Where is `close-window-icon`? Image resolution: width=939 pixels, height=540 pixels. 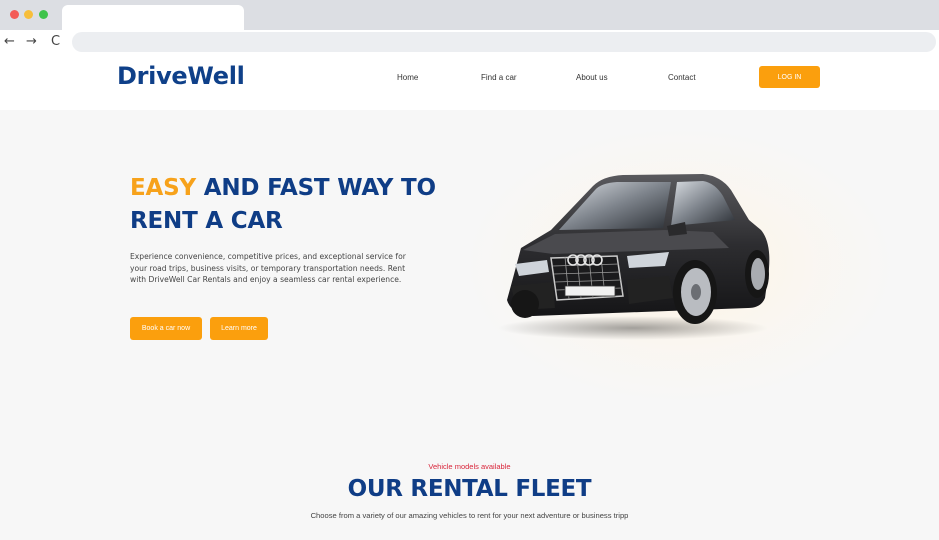
close-window-icon is located at coordinates (14, 14).